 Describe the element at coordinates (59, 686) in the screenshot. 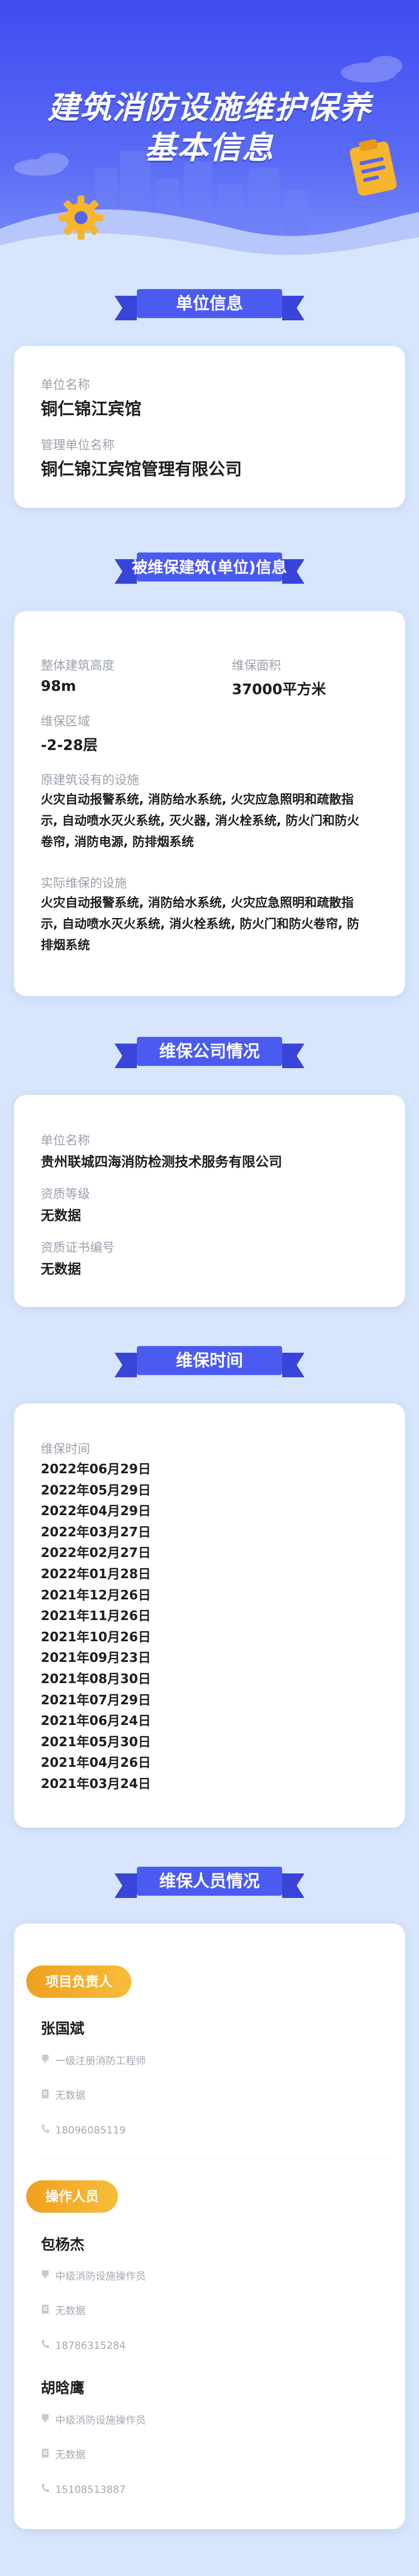

I see `height-value: 98m` at that location.